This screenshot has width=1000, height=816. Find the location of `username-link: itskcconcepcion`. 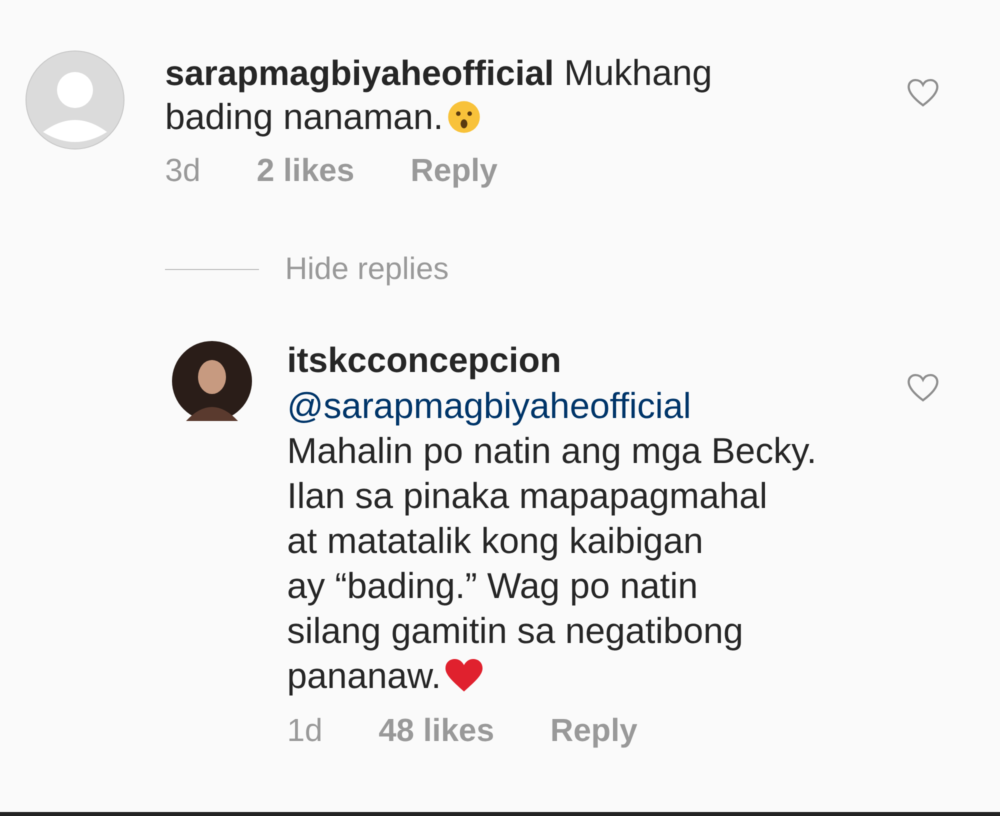

username-link: itskcconcepcion is located at coordinates (596, 361).